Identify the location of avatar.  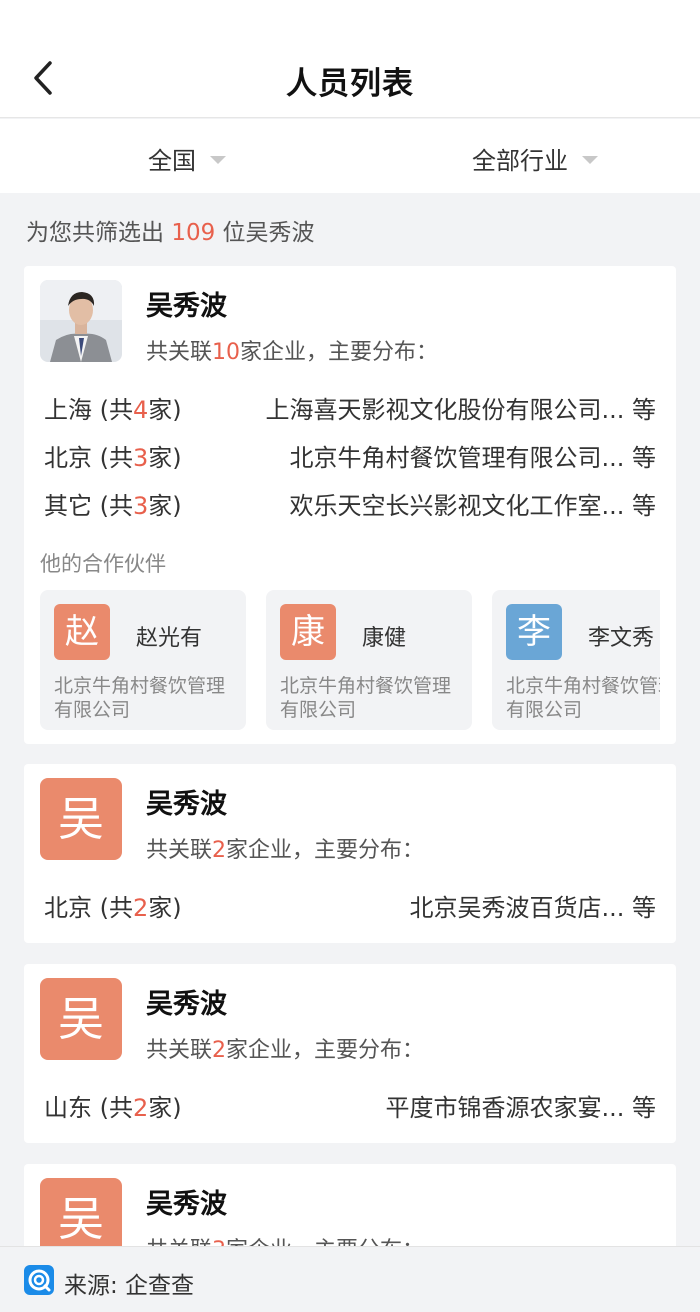
(81, 321).